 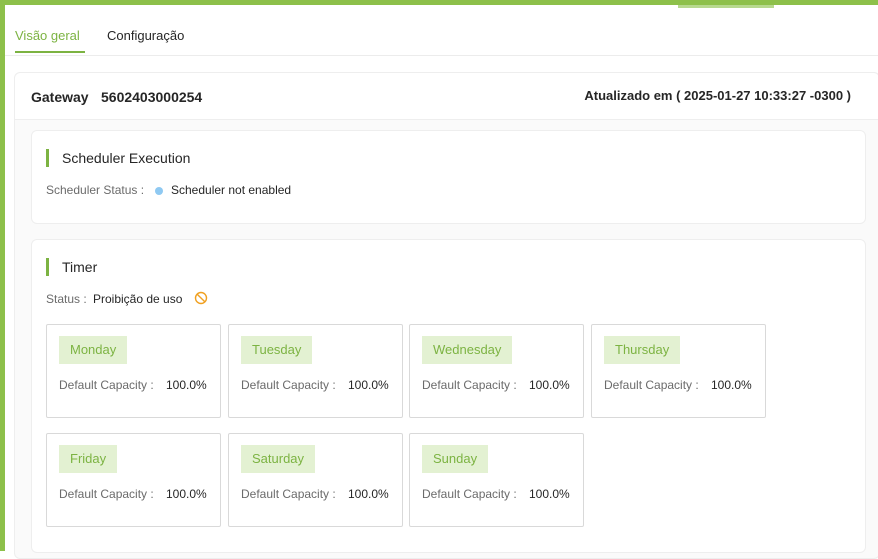 What do you see at coordinates (145, 35) in the screenshot?
I see `tab-configuration: Configuração` at bounding box center [145, 35].